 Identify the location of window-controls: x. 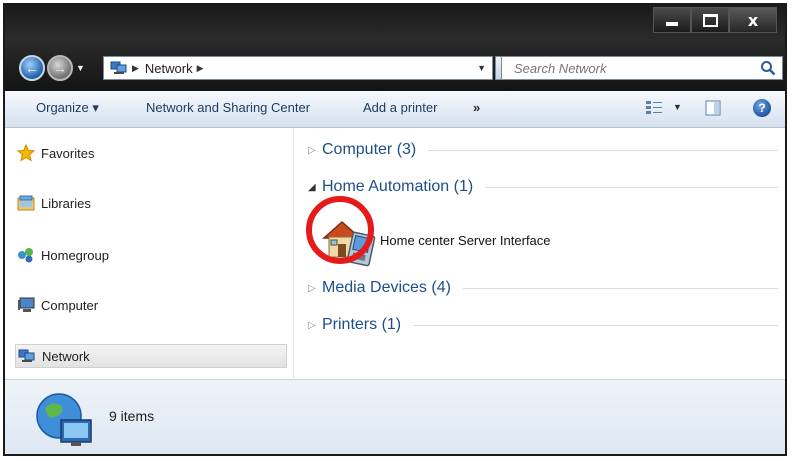
(715, 20).